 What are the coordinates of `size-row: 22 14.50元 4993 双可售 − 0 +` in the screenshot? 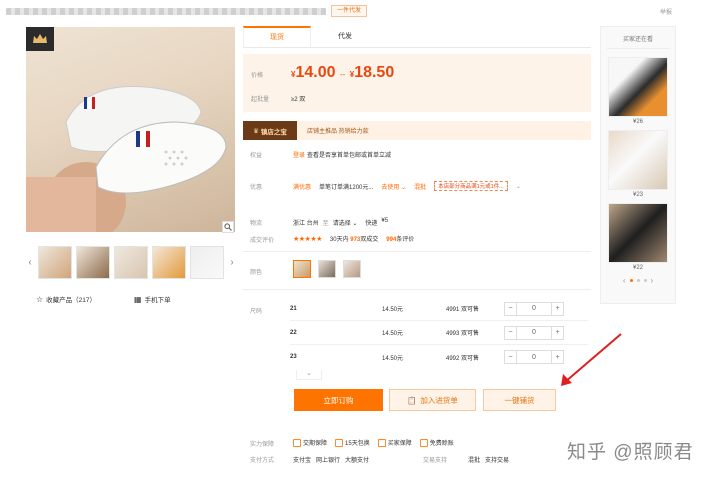 It's located at (439, 333).